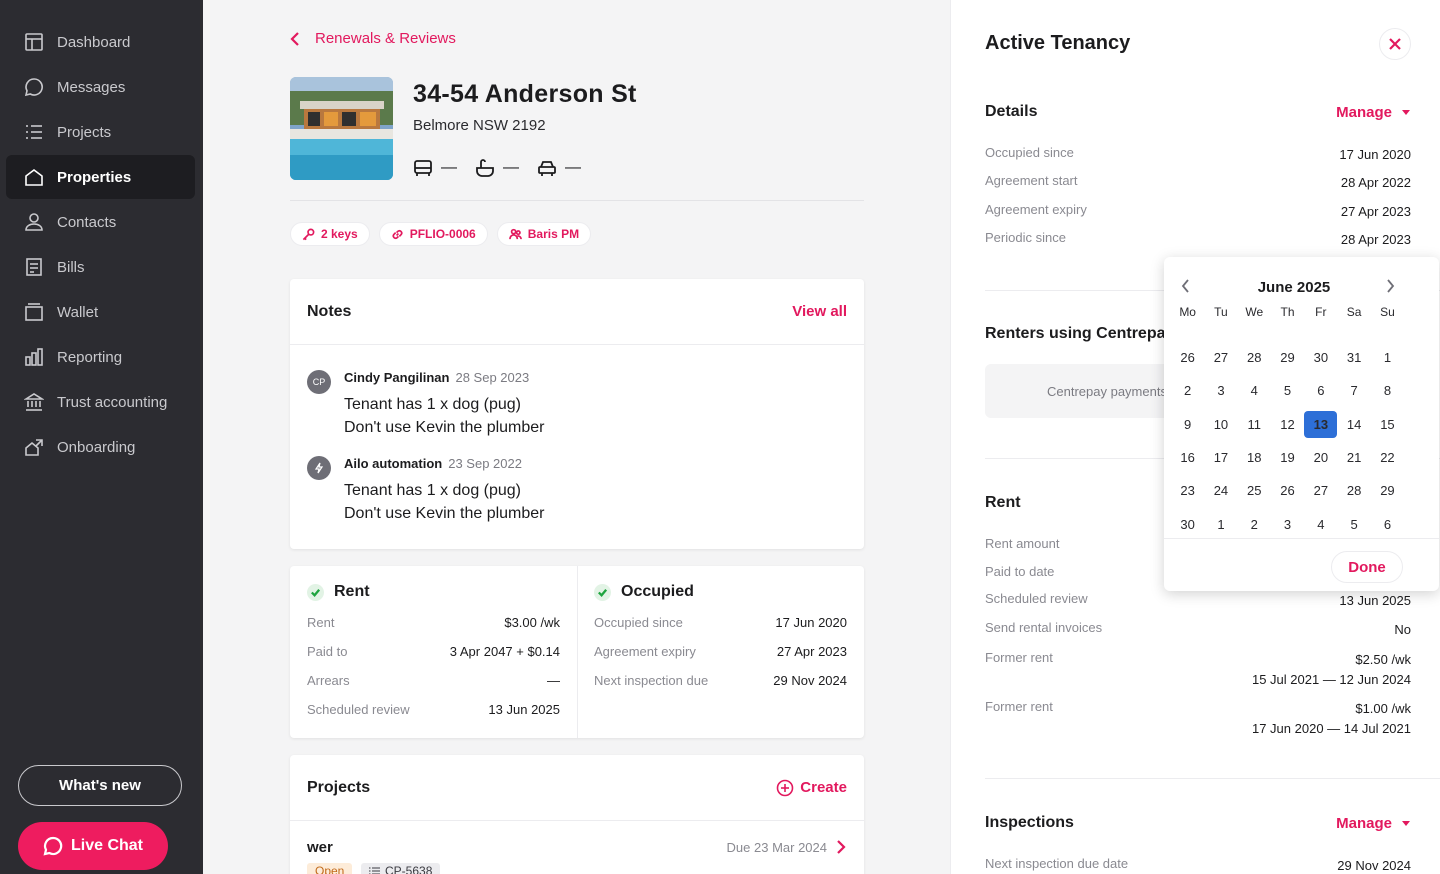 This screenshot has height=874, width=1440. I want to click on close-button, so click(1395, 44).